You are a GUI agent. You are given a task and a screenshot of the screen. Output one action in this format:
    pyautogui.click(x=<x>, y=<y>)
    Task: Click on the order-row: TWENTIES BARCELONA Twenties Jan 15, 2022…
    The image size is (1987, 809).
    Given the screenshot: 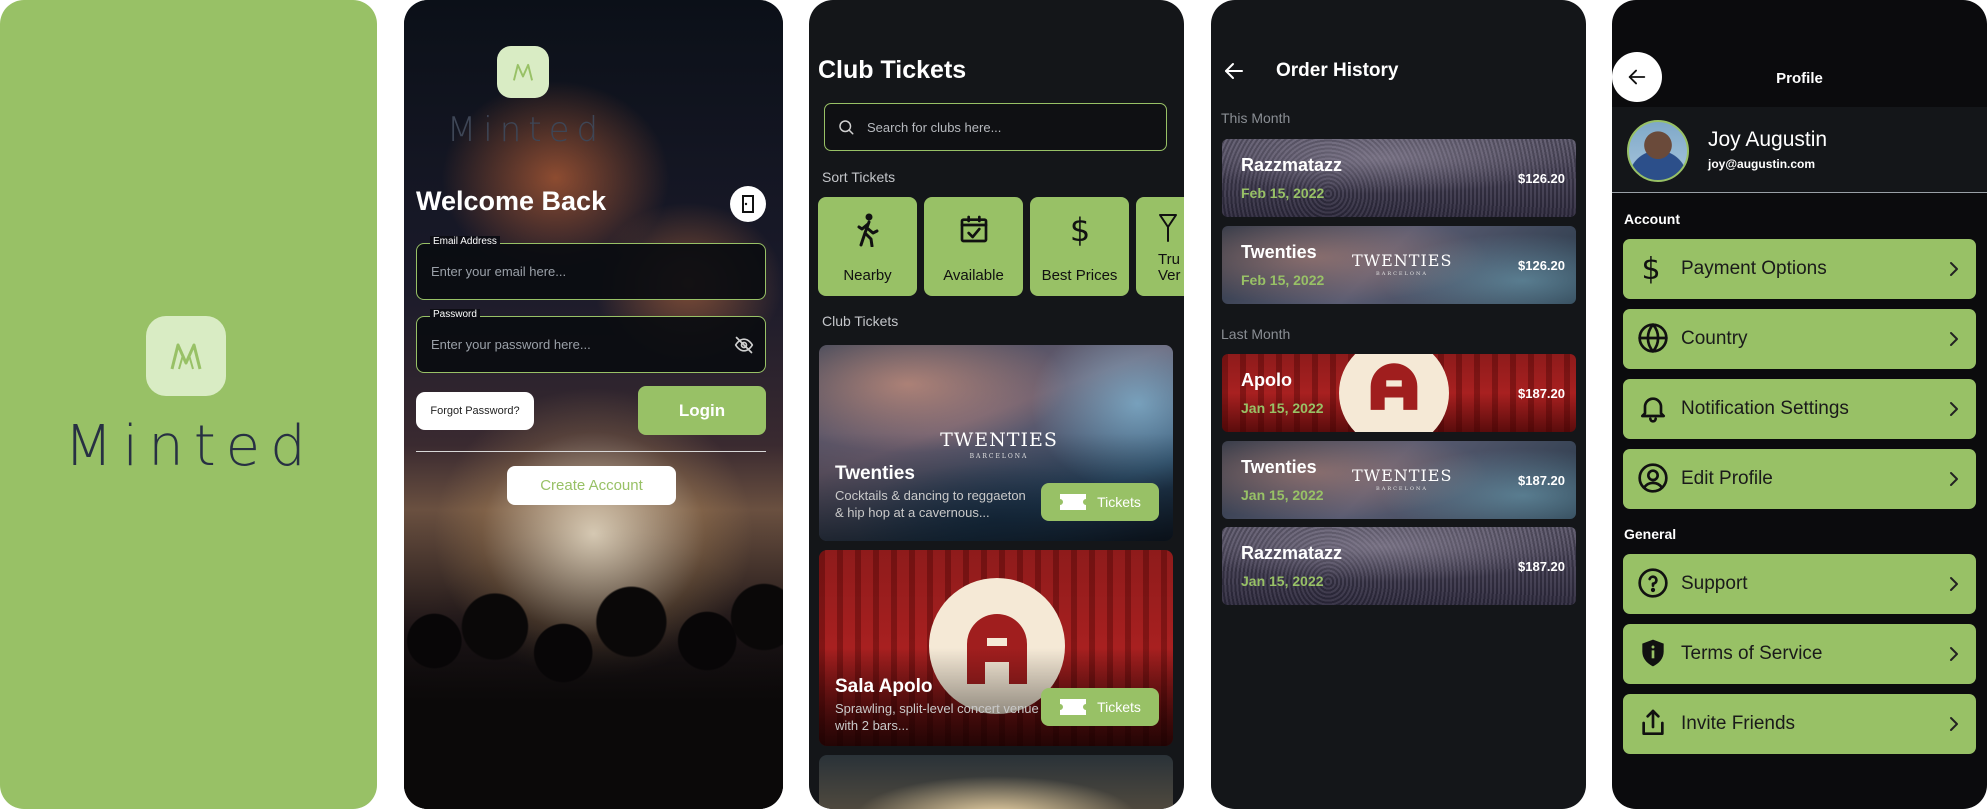 What is the action you would take?
    pyautogui.click(x=1399, y=480)
    